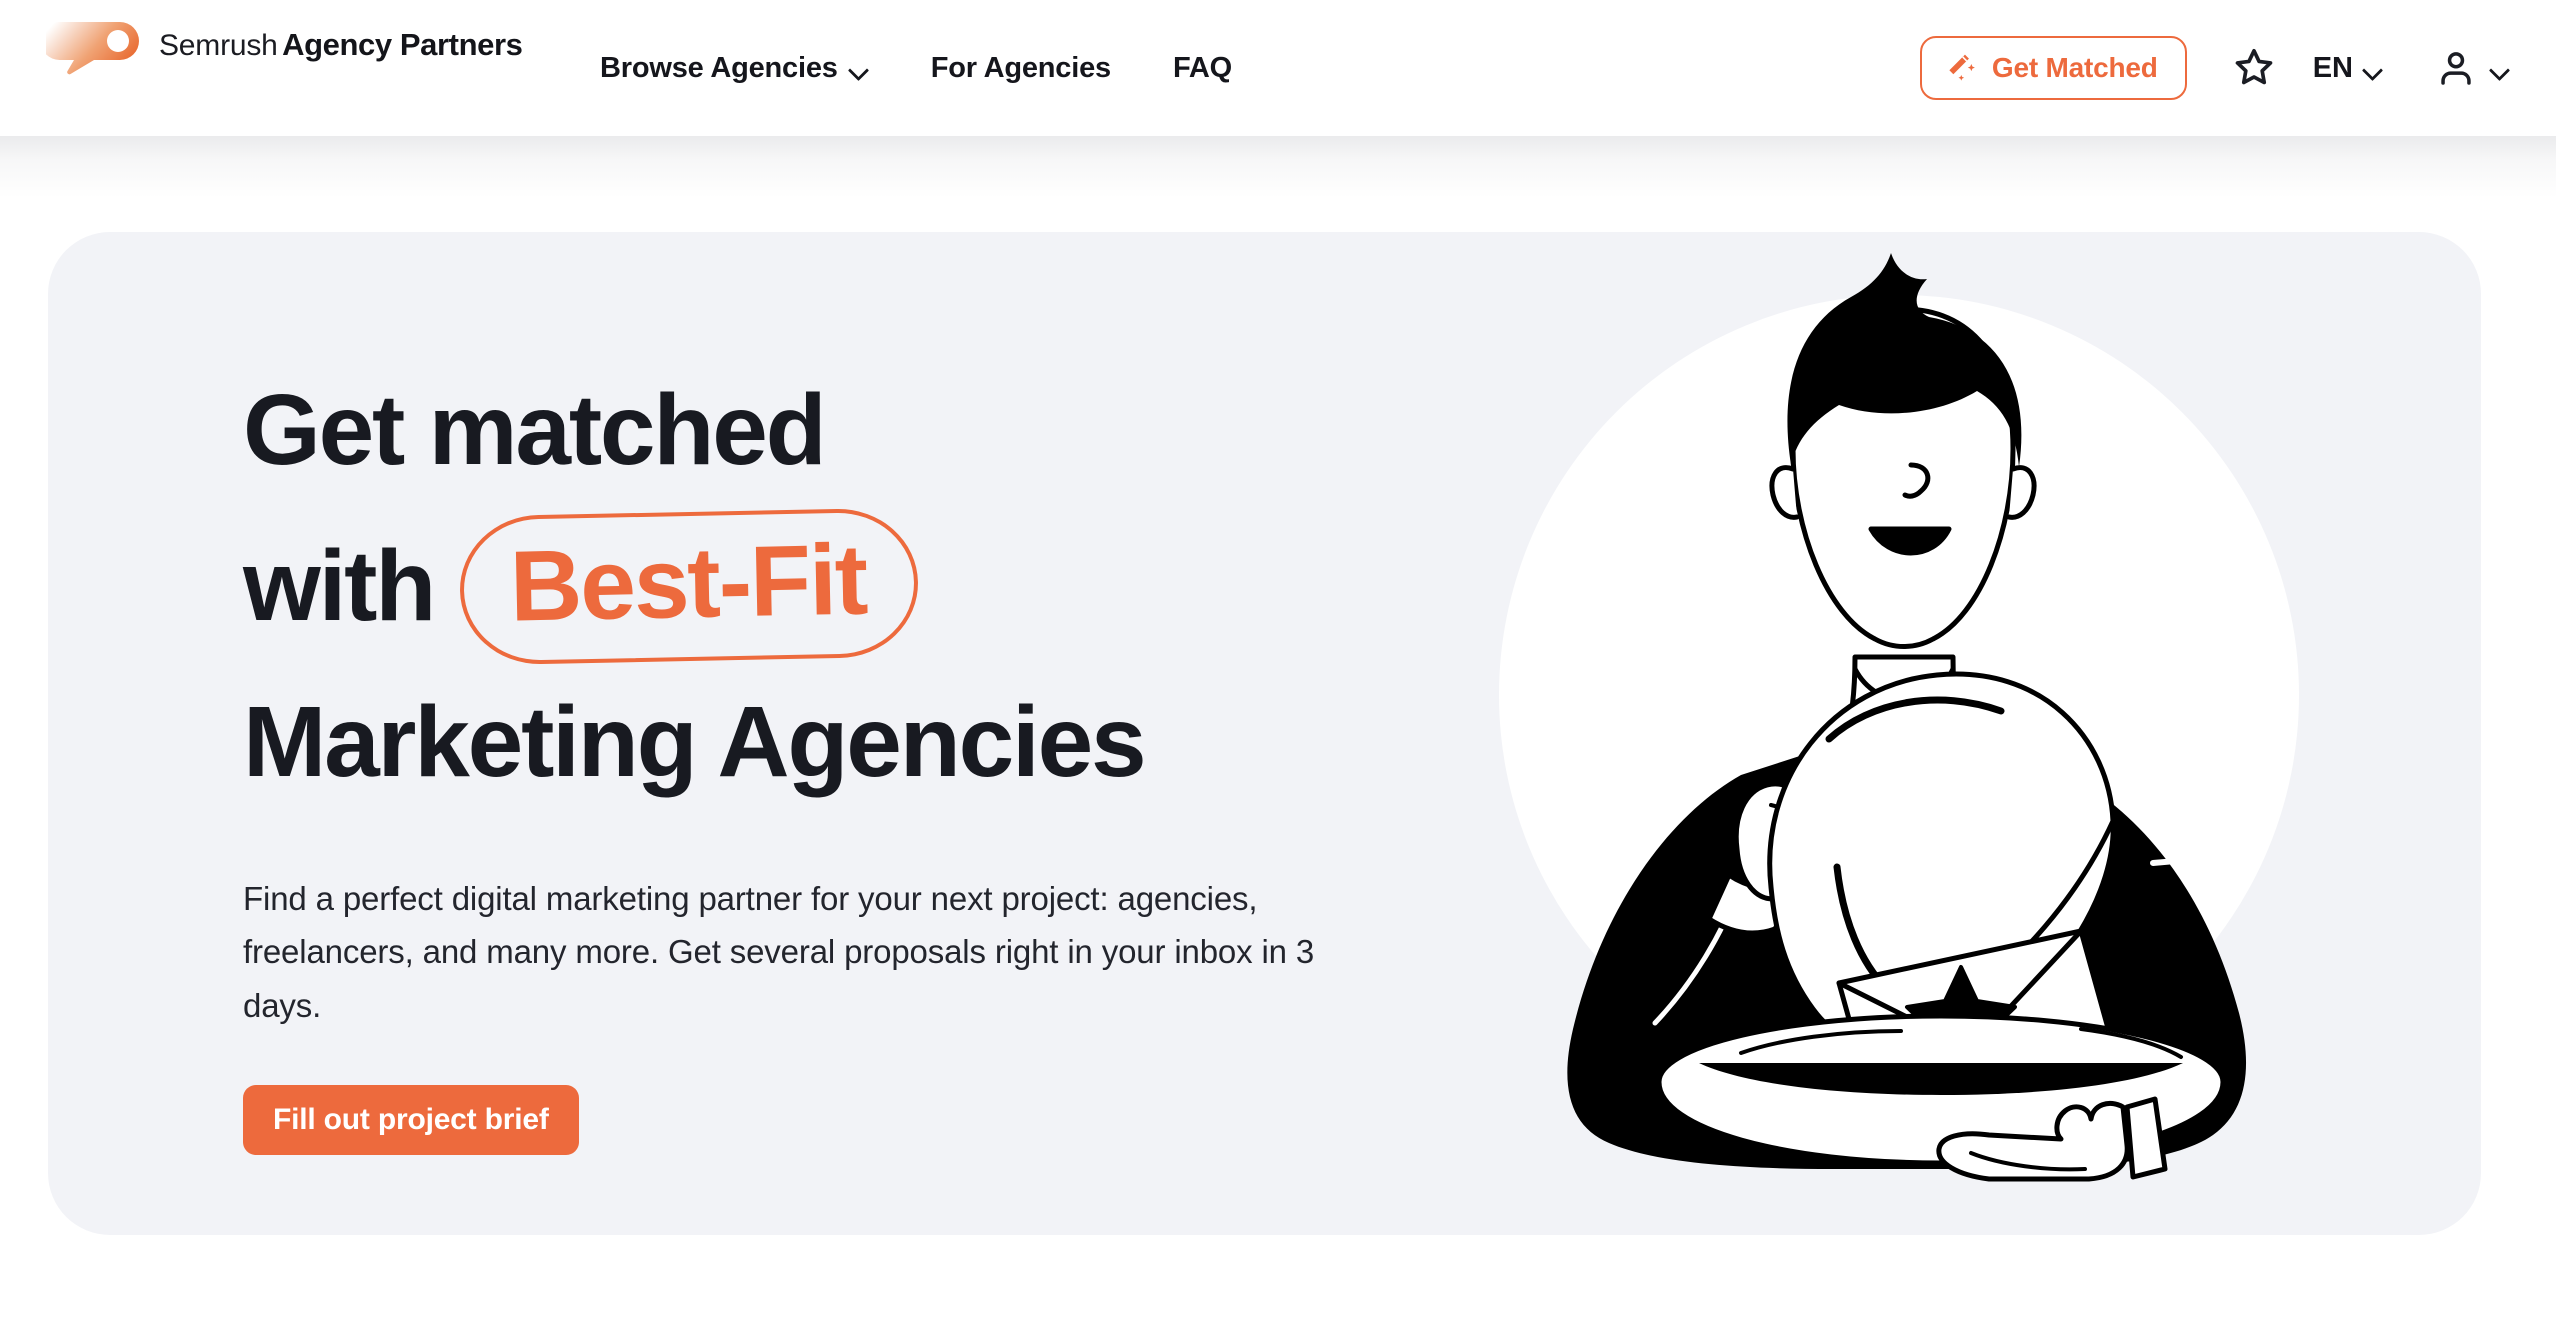 This screenshot has width=2556, height=1320. Describe the element at coordinates (1278, 167) in the screenshot. I see `header-shadow` at that location.